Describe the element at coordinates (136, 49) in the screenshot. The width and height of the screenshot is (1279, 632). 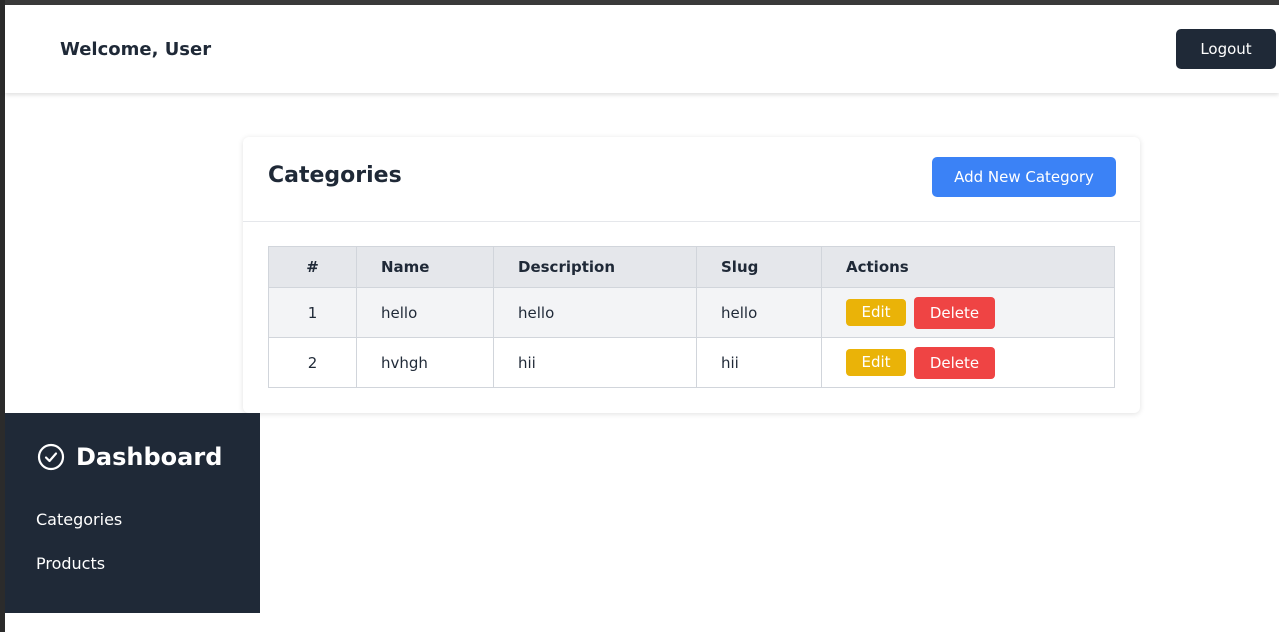
I see `welcome-text: Welcome, User` at that location.